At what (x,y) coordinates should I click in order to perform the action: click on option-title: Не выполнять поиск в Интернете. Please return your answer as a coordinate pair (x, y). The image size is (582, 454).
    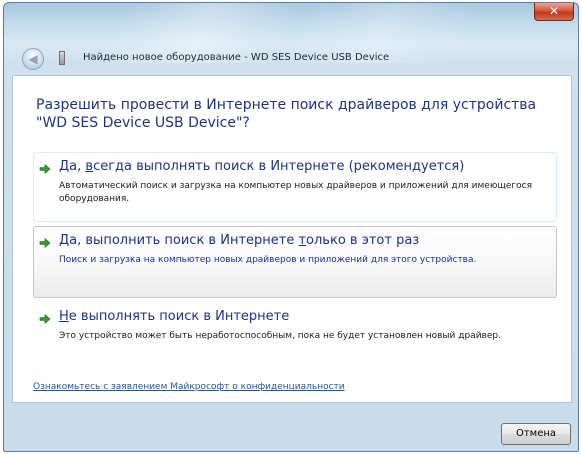
    Looking at the image, I should click on (174, 316).